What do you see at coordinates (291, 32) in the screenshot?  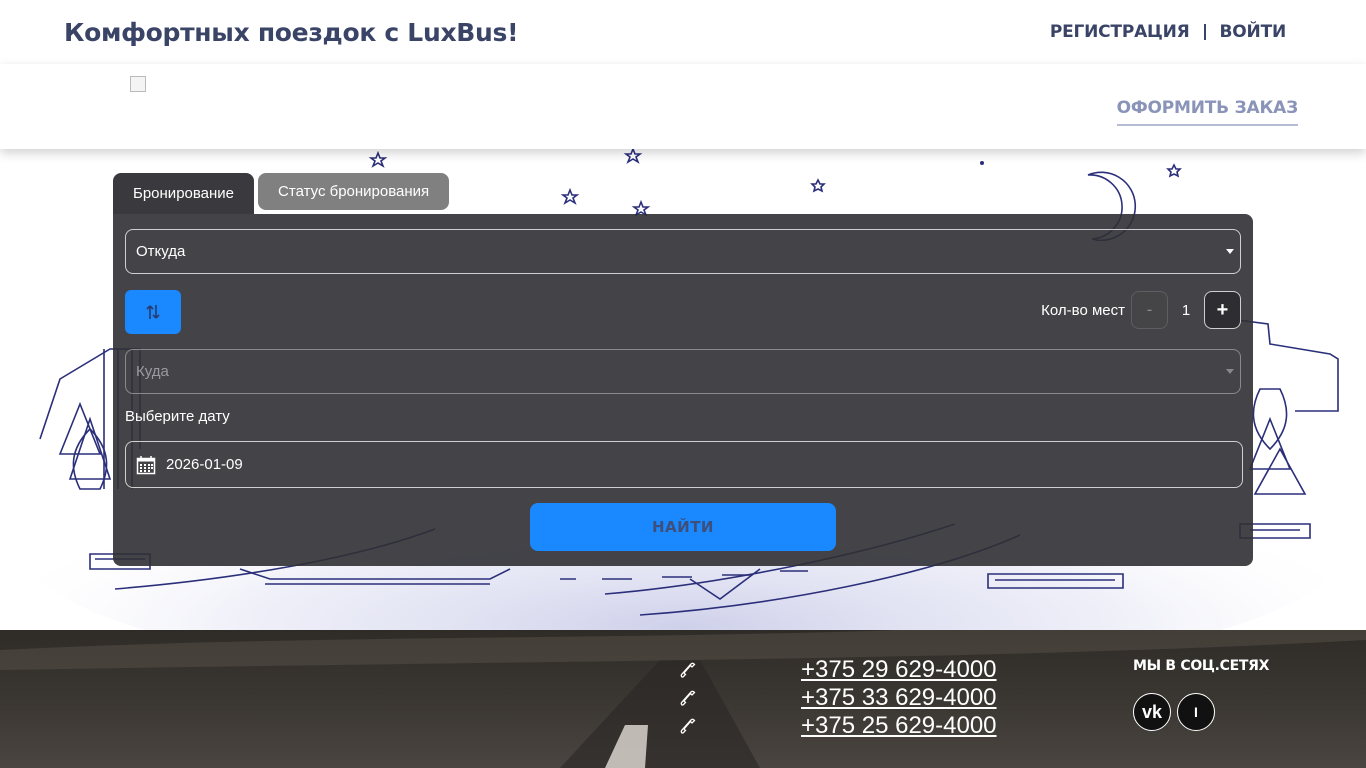 I see `site-title: Комфортных поездок с LuxBus!` at bounding box center [291, 32].